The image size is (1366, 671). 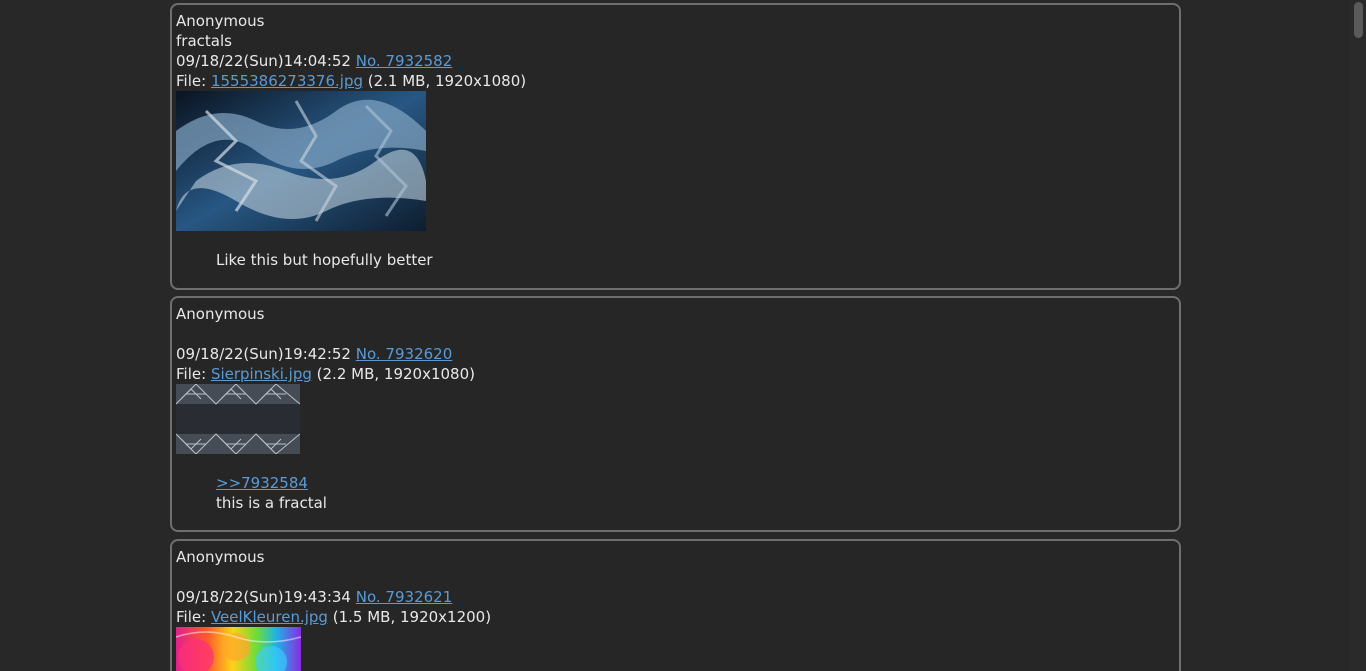 What do you see at coordinates (204, 41) in the screenshot?
I see `post-subject: fractals` at bounding box center [204, 41].